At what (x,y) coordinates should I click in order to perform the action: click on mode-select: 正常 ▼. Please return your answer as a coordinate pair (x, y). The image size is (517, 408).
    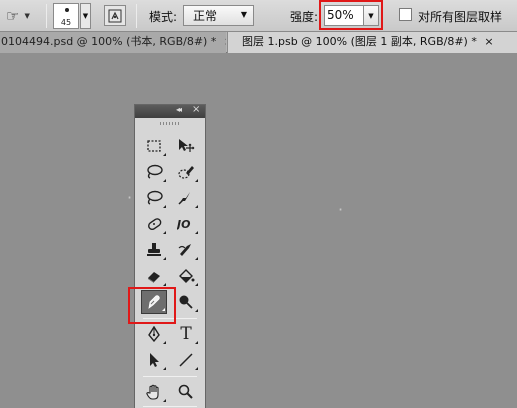
    Looking at the image, I should click on (218, 15).